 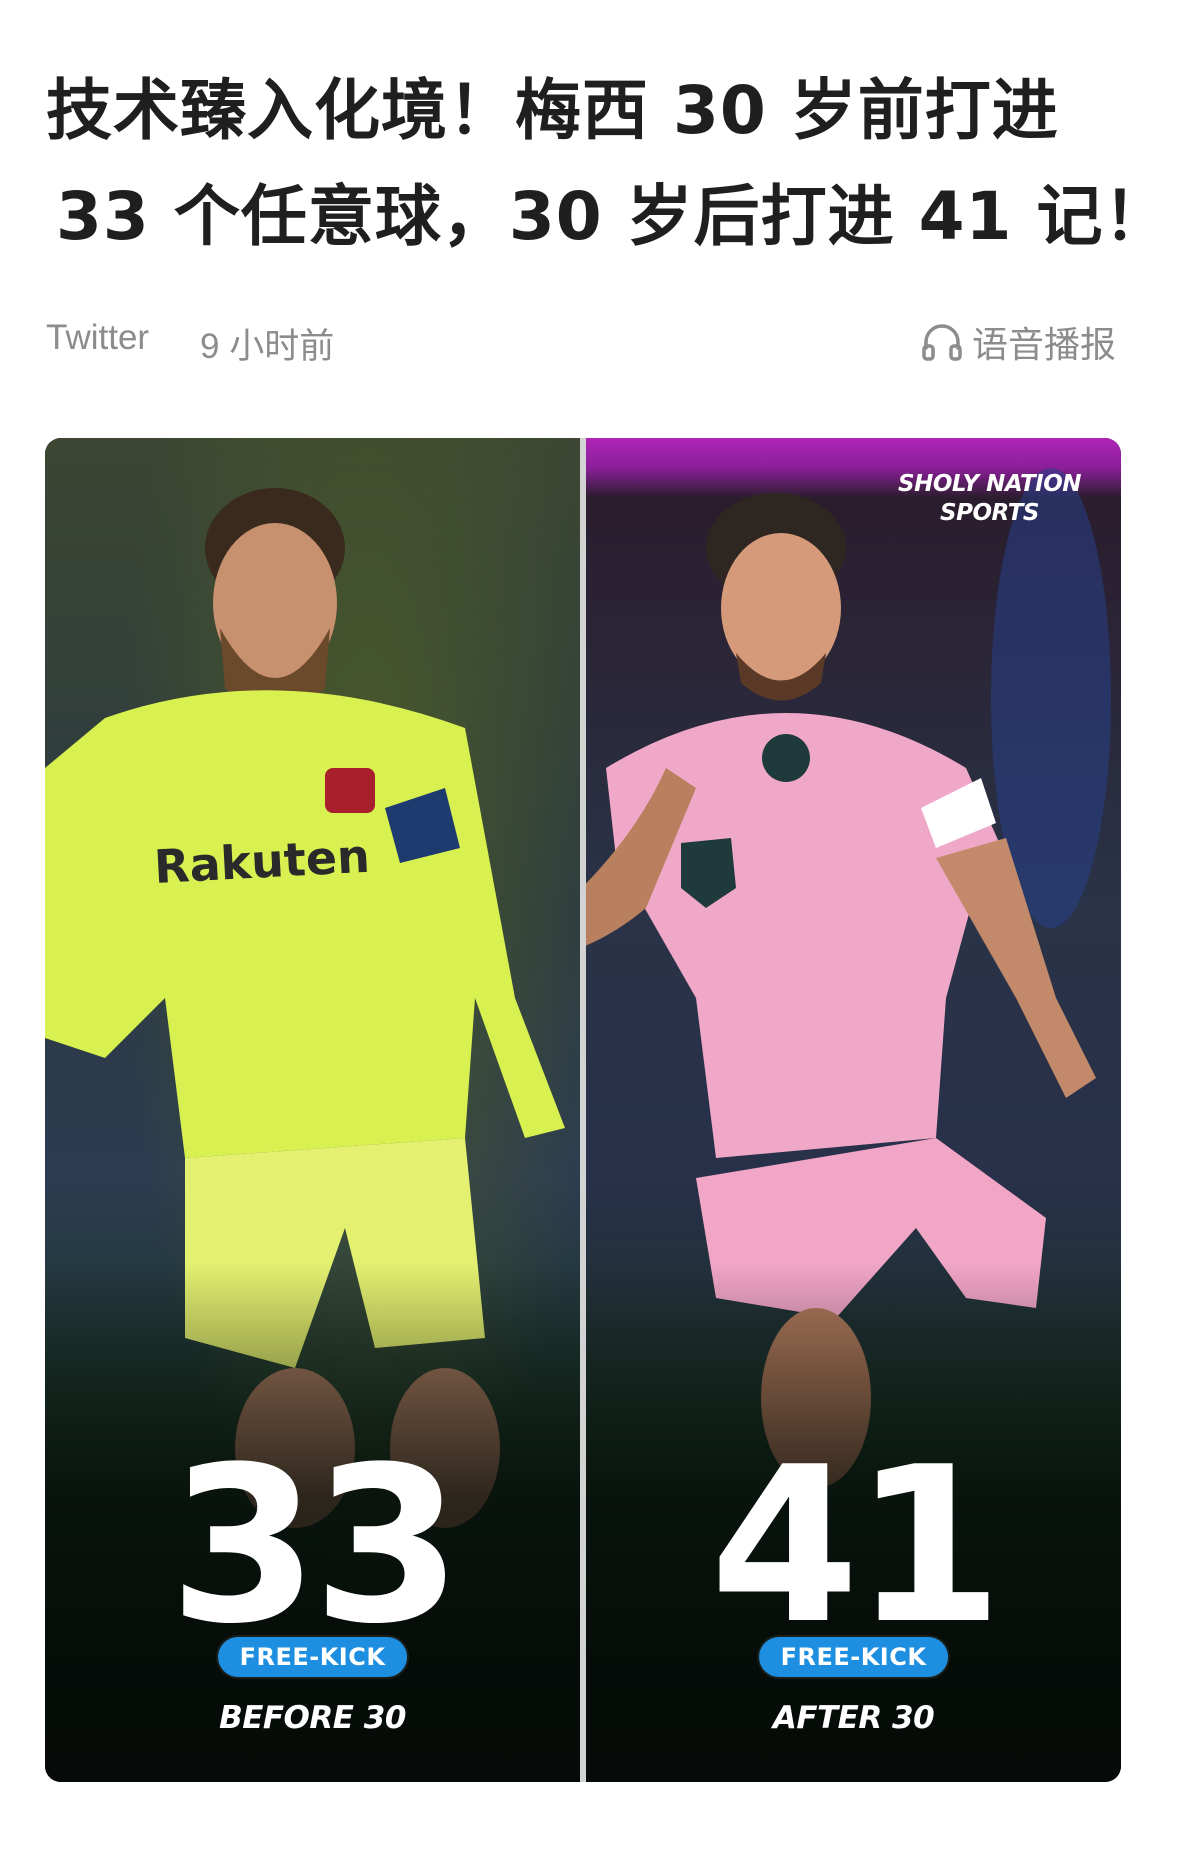 What do you see at coordinates (989, 513) in the screenshot?
I see `watermark-line-2: SPORTS` at bounding box center [989, 513].